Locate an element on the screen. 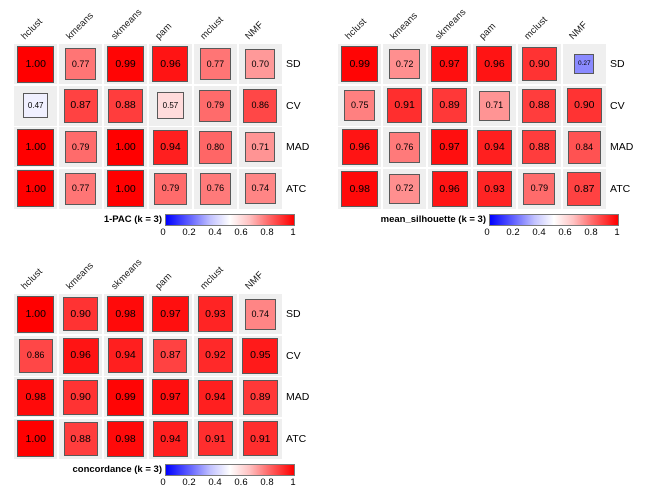  heatmap-cell-value: 0.89 is located at coordinates (449, 105).